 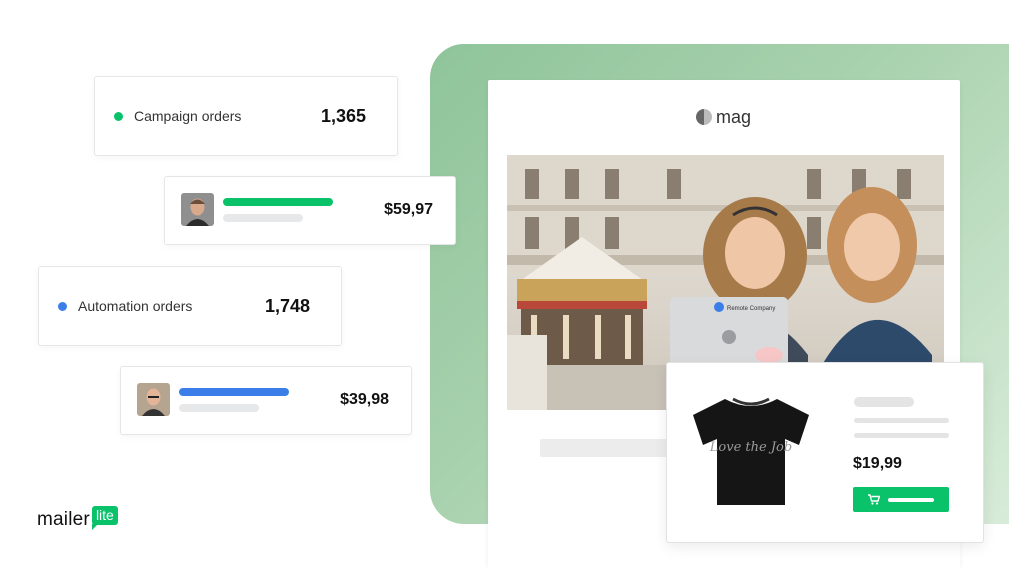 What do you see at coordinates (884, 402) in the screenshot?
I see `product-title-placeholder` at bounding box center [884, 402].